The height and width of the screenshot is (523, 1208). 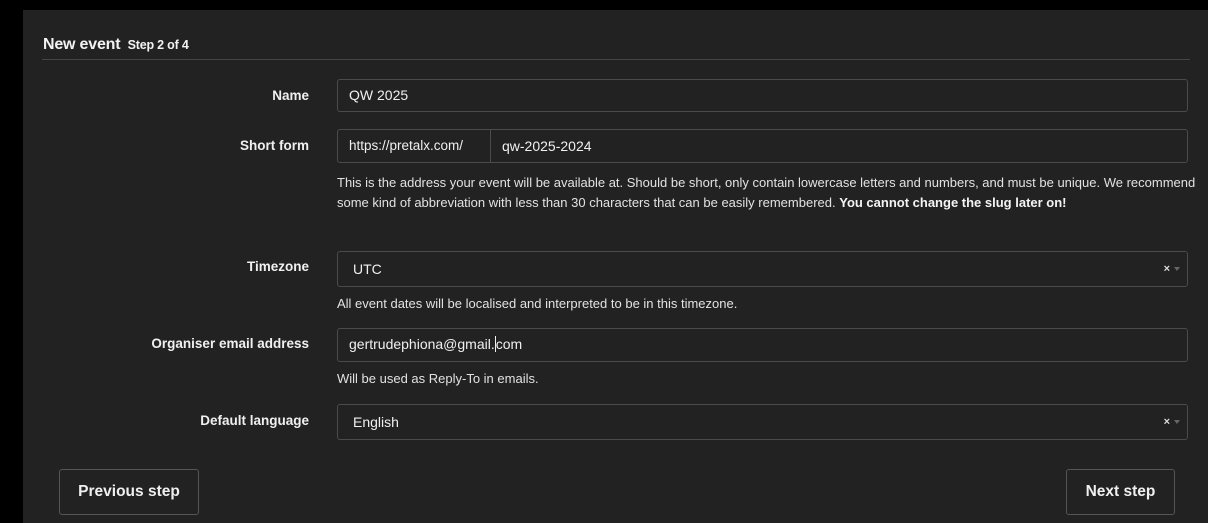 I want to click on url-prefix: https://pretalx.com/, so click(x=414, y=146).